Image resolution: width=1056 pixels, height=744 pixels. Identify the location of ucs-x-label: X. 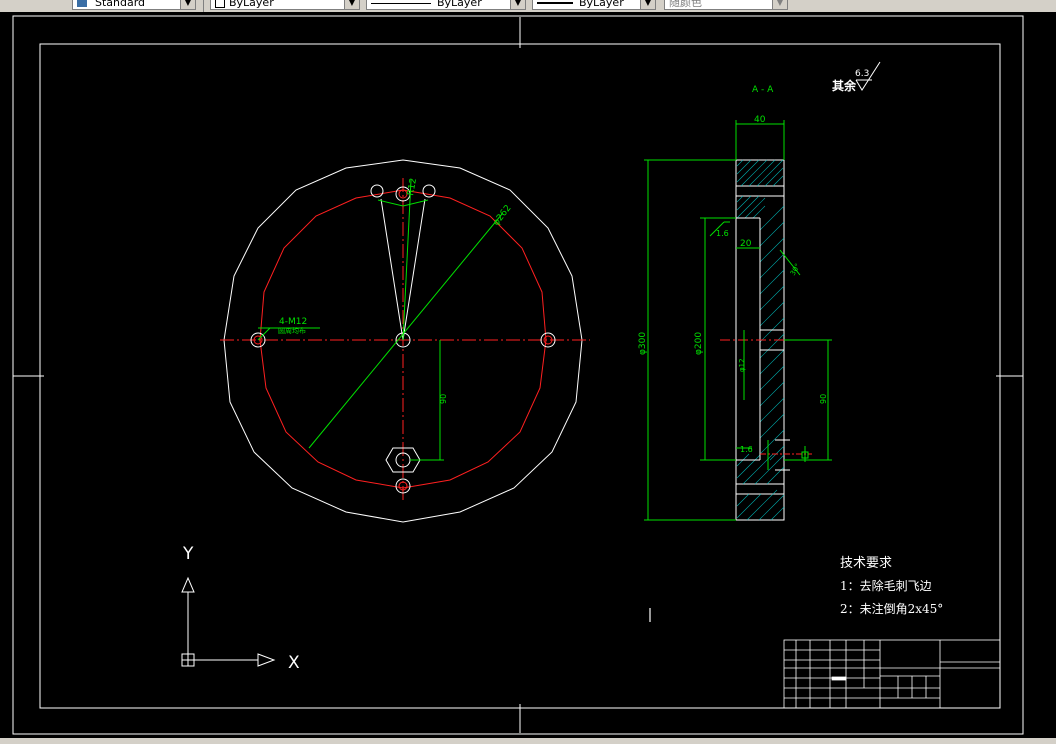
(294, 663).